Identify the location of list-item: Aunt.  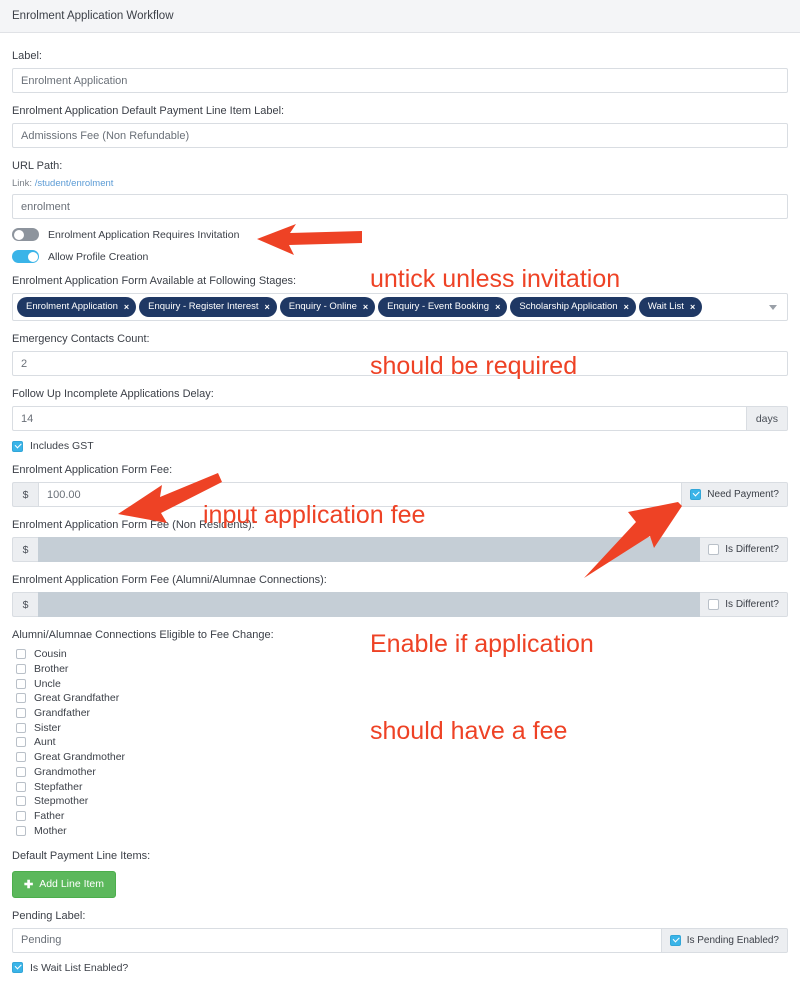
(402, 742).